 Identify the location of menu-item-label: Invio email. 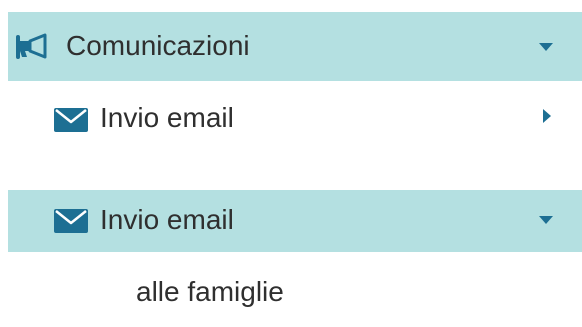
(167, 117).